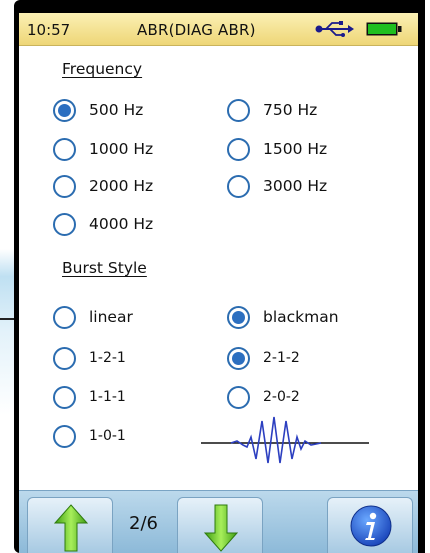 Image resolution: width=430 pixels, height=553 pixels. I want to click on option-label: 1000 Hz, so click(121, 149).